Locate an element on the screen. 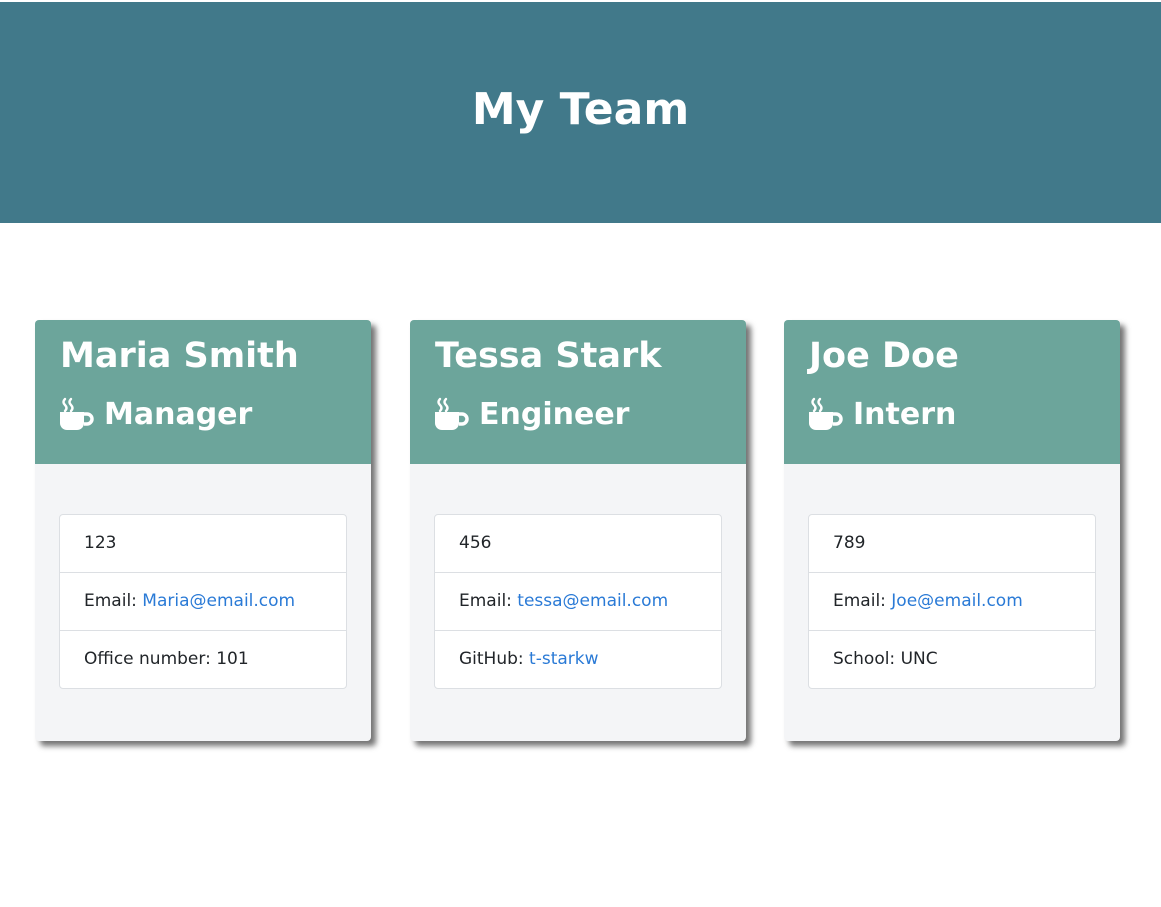 Image resolution: width=1161 pixels, height=907 pixels. employee-role: Engineer is located at coordinates (531, 414).